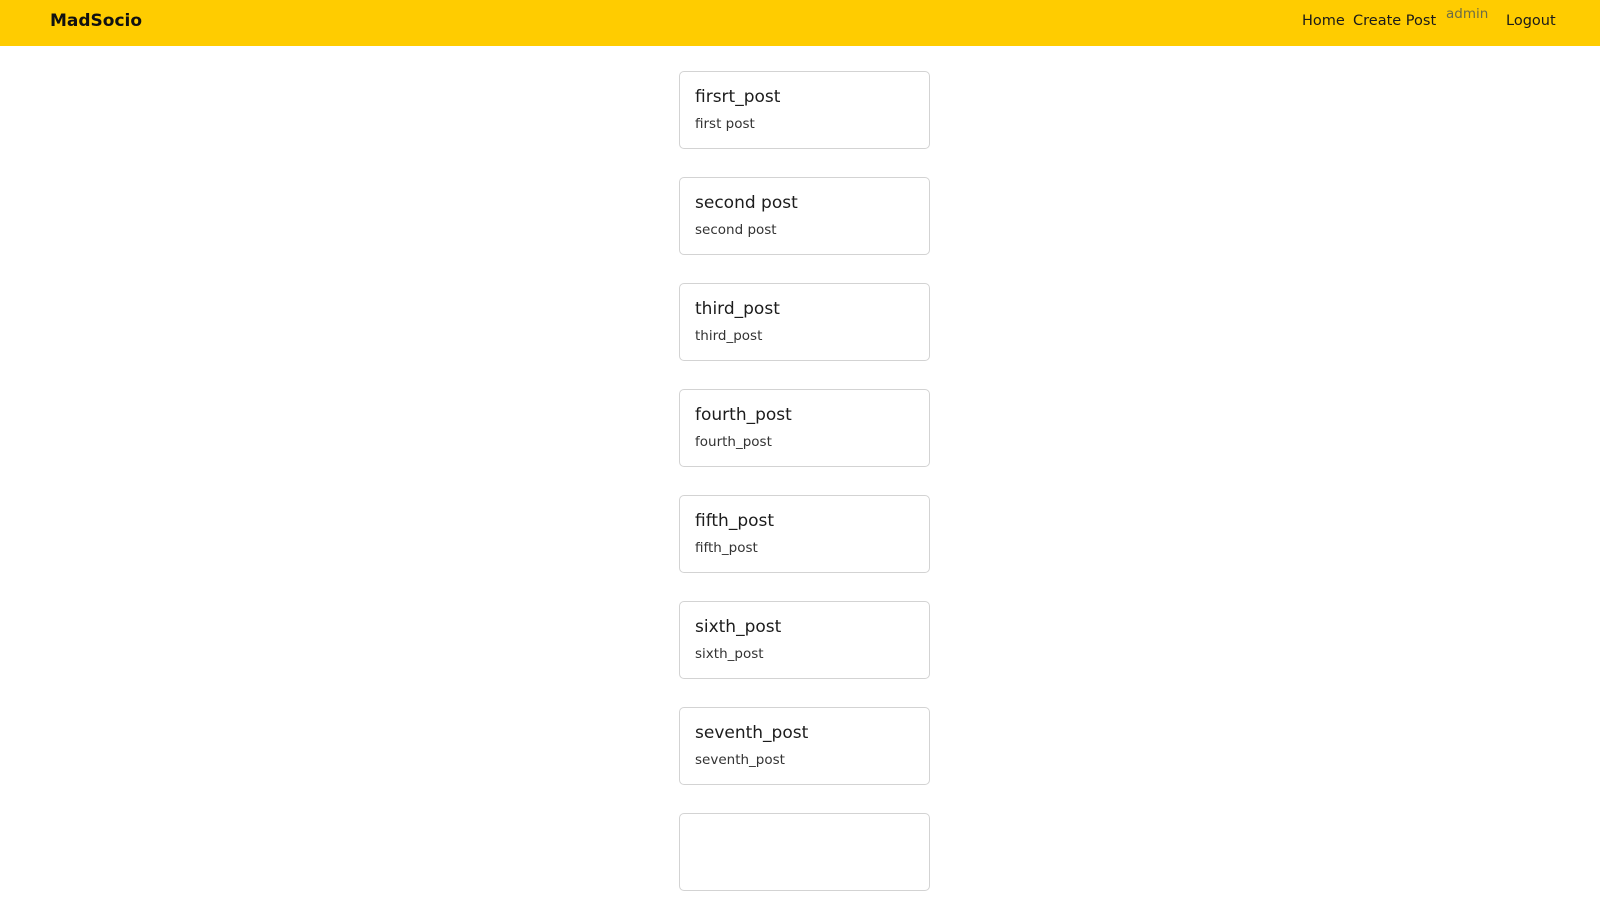 Image resolution: width=1600 pixels, height=919 pixels. Describe the element at coordinates (1323, 21) in the screenshot. I see `nav-home-link: Home` at that location.